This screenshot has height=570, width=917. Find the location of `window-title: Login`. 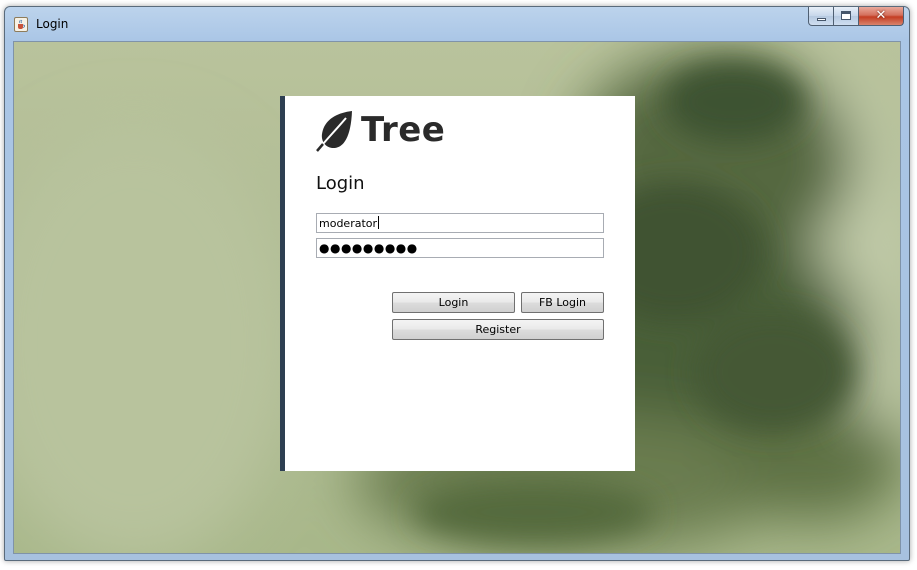

window-title: Login is located at coordinates (52, 24).